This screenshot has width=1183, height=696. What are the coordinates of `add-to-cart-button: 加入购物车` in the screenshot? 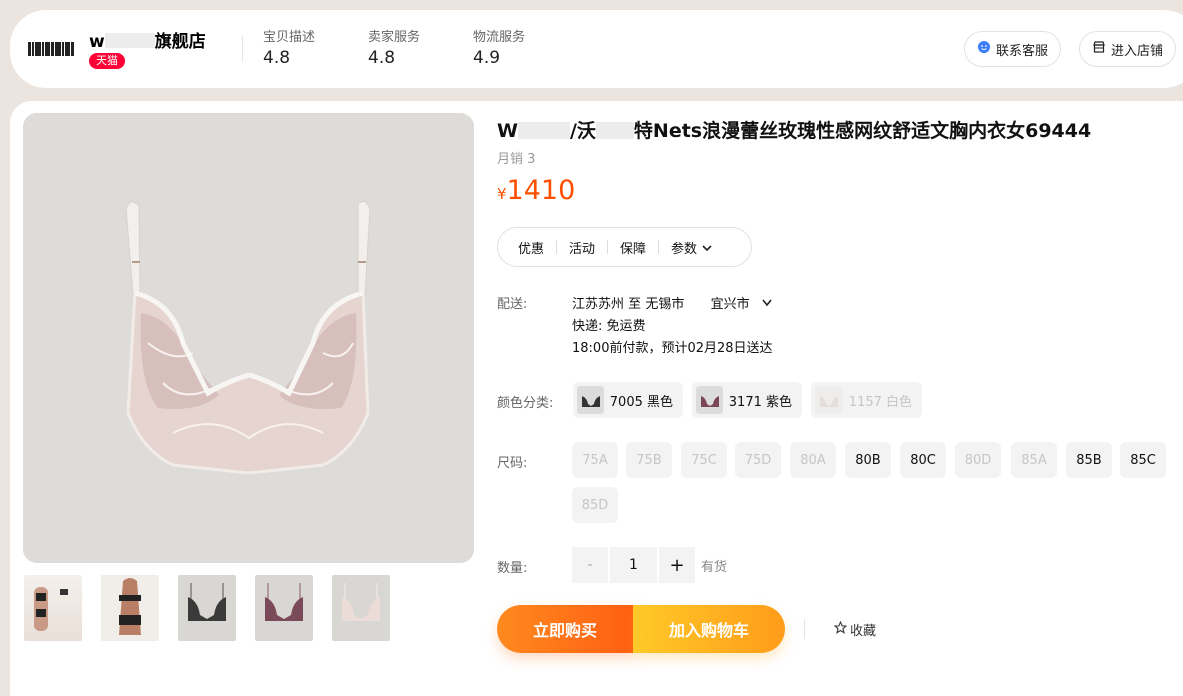 It's located at (709, 629).